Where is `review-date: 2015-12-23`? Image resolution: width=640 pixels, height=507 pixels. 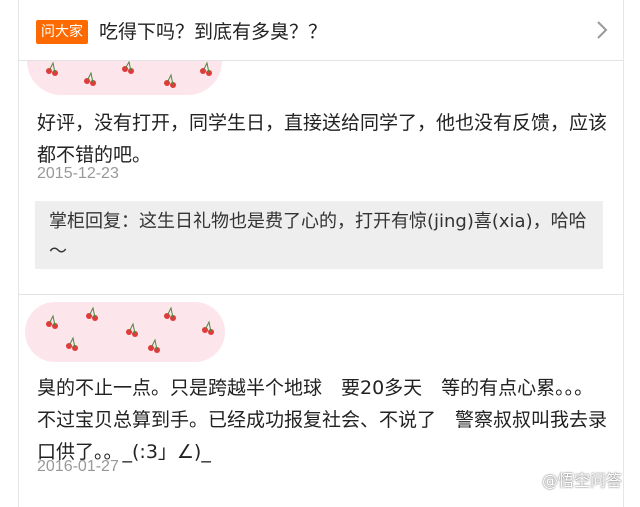
review-date: 2015-12-23 is located at coordinates (78, 173).